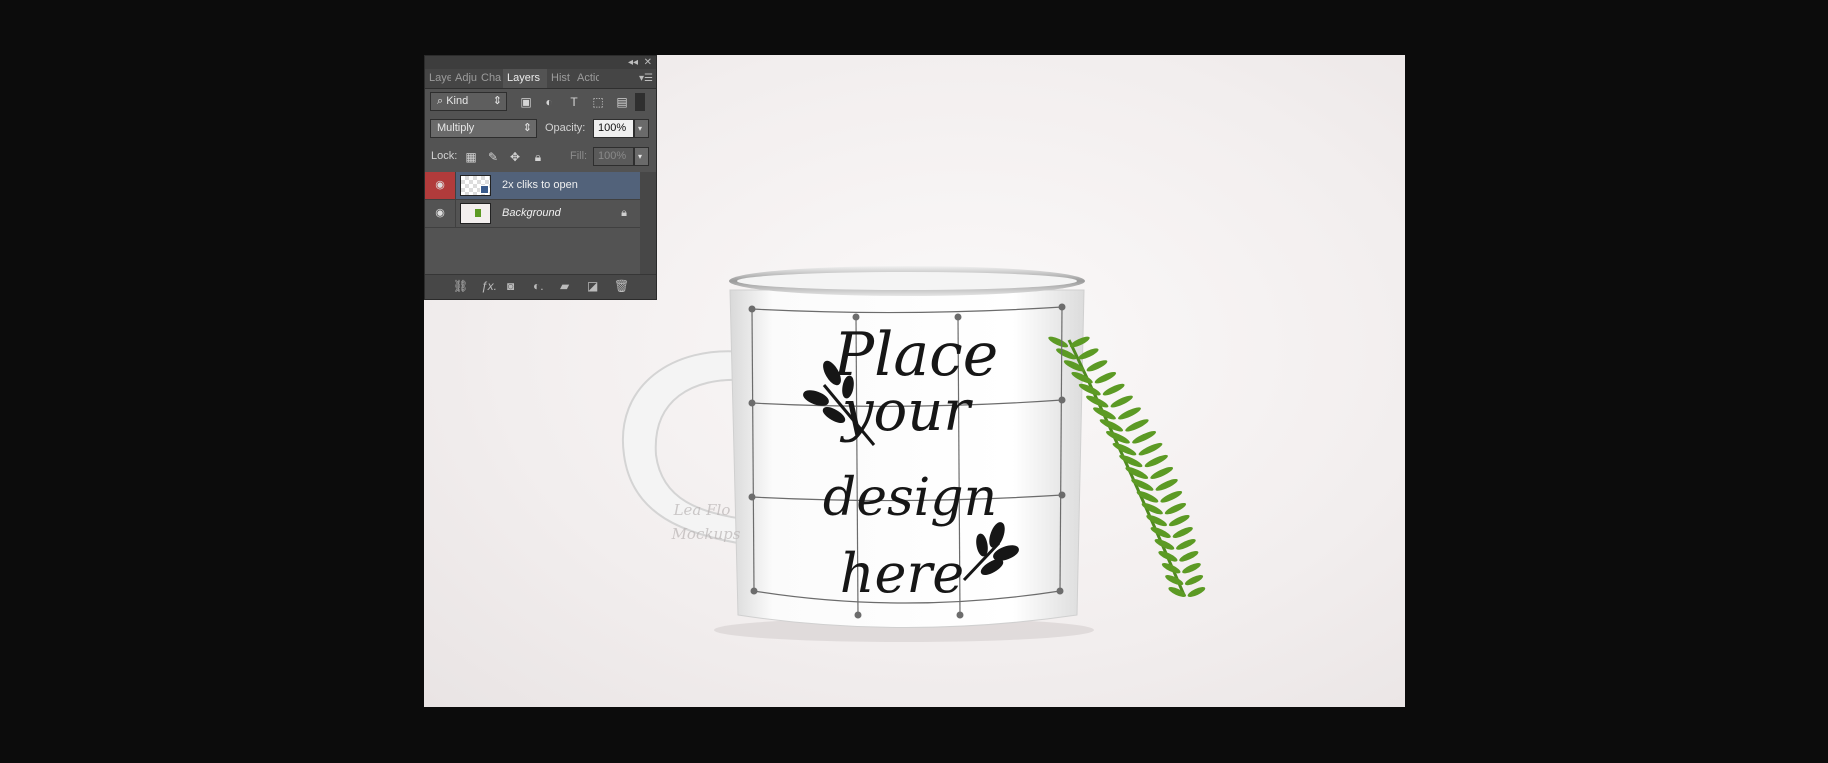 The height and width of the screenshot is (763, 1828). What do you see at coordinates (526, 102) in the screenshot?
I see `pixel-layer-filter-icon: ▣` at bounding box center [526, 102].